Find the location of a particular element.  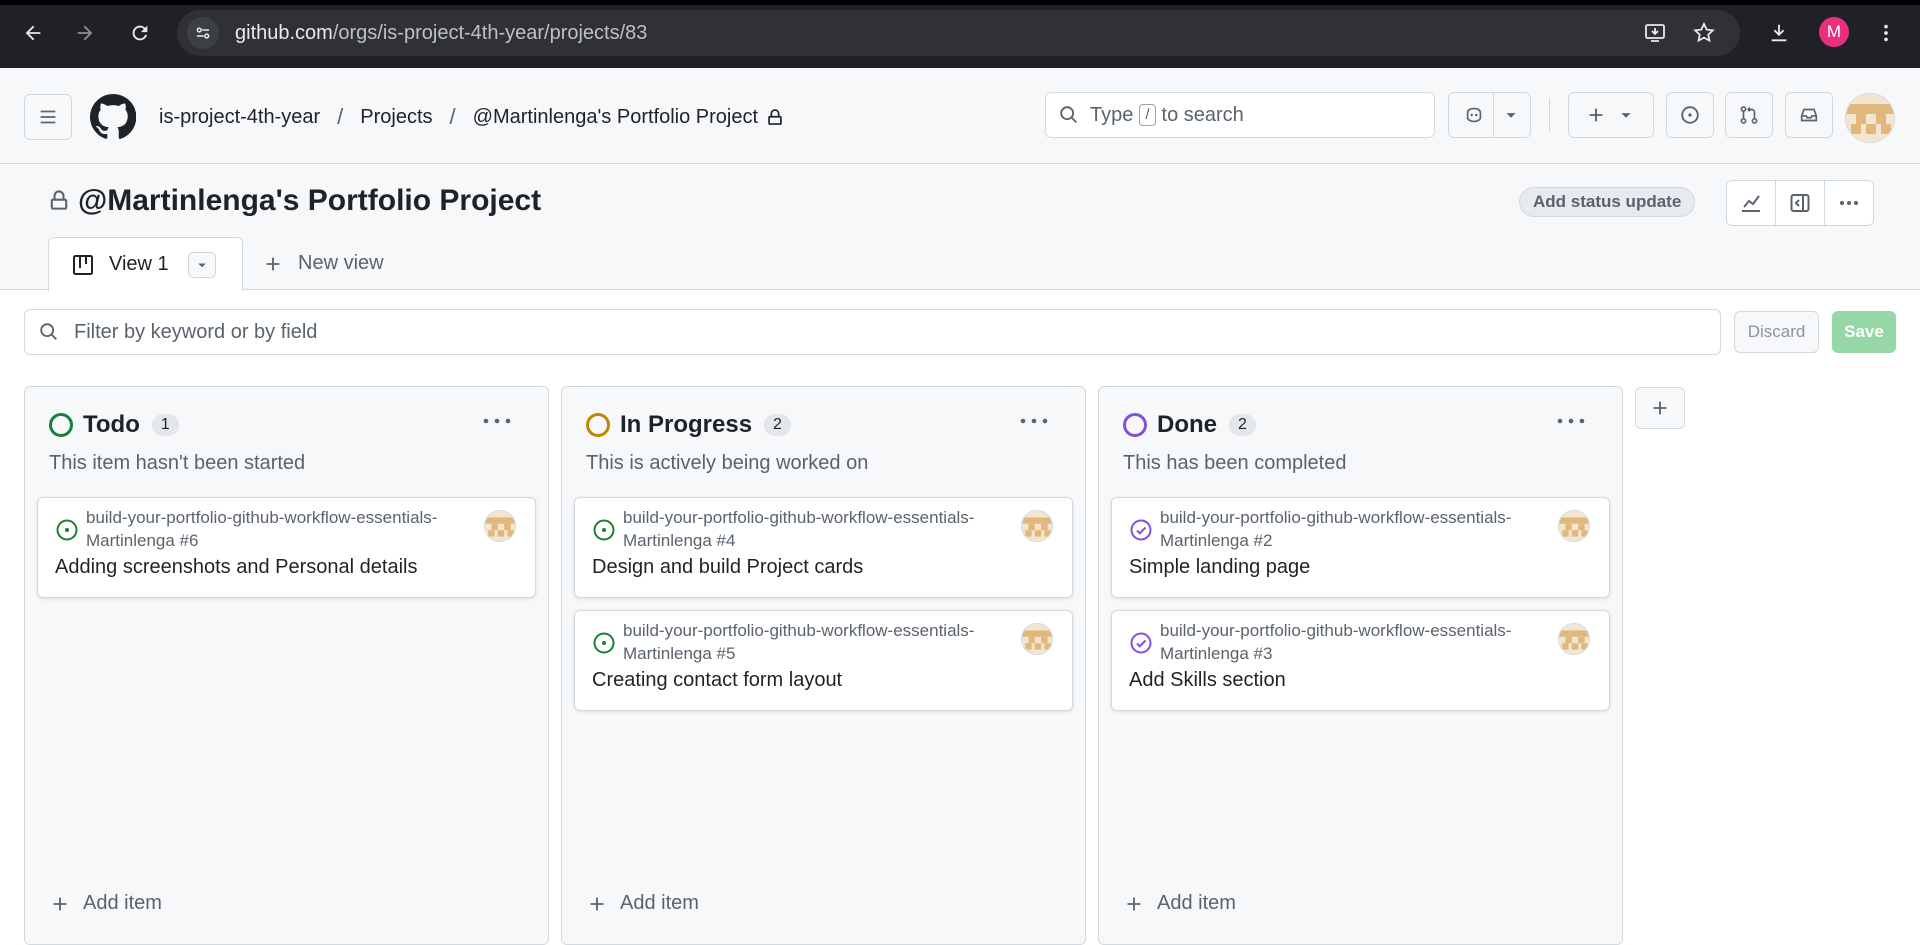

reload-button is located at coordinates (140, 33).